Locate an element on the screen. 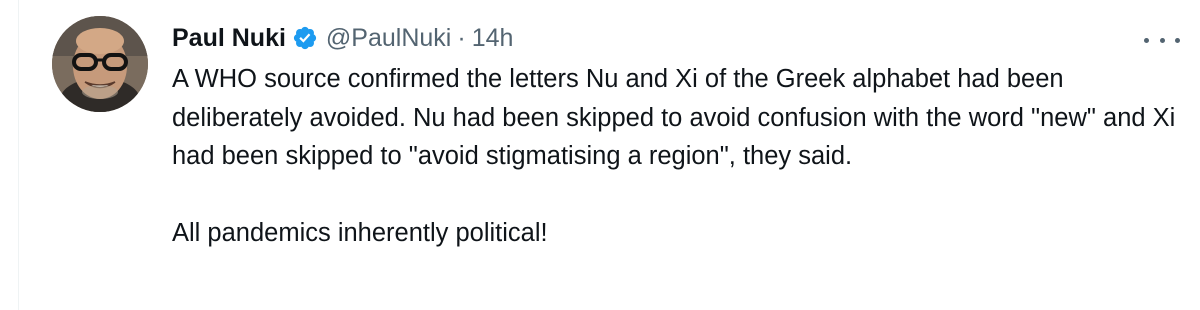  avatar-image is located at coordinates (100, 64).